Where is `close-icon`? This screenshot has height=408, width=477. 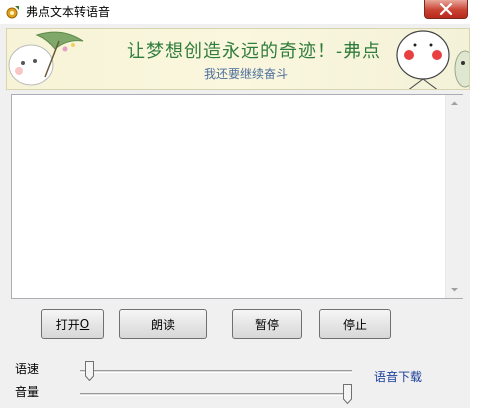 close-icon is located at coordinates (446, 9).